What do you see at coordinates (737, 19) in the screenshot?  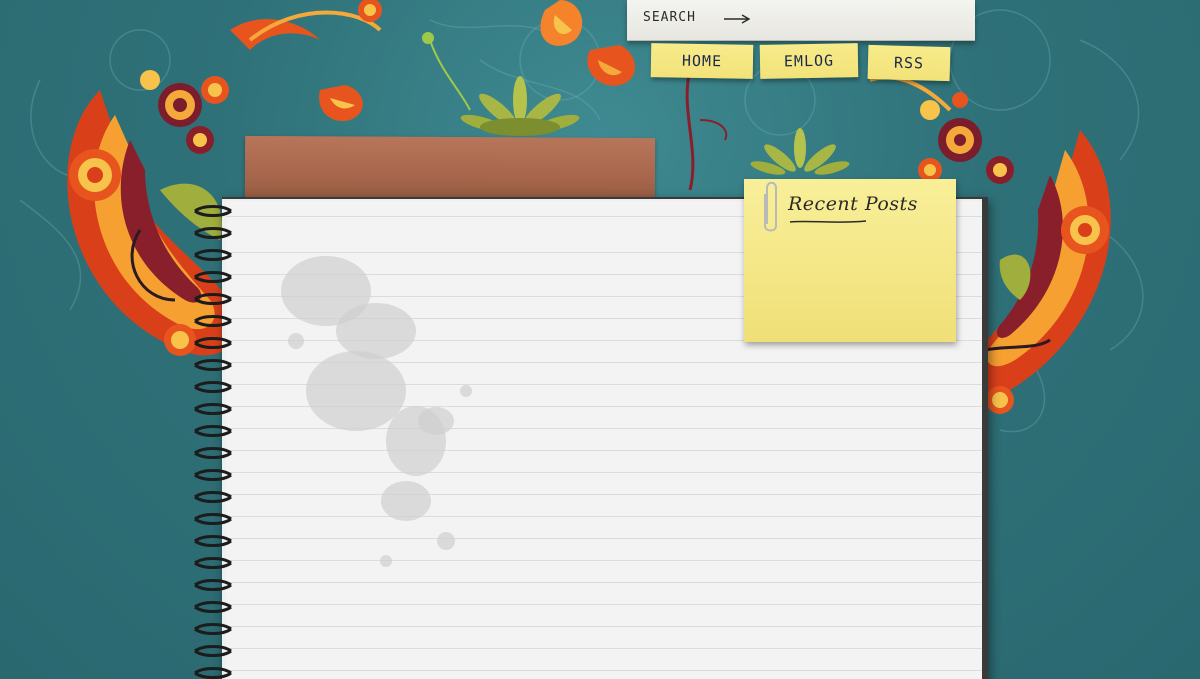 I see `arrow-right-icon` at bounding box center [737, 19].